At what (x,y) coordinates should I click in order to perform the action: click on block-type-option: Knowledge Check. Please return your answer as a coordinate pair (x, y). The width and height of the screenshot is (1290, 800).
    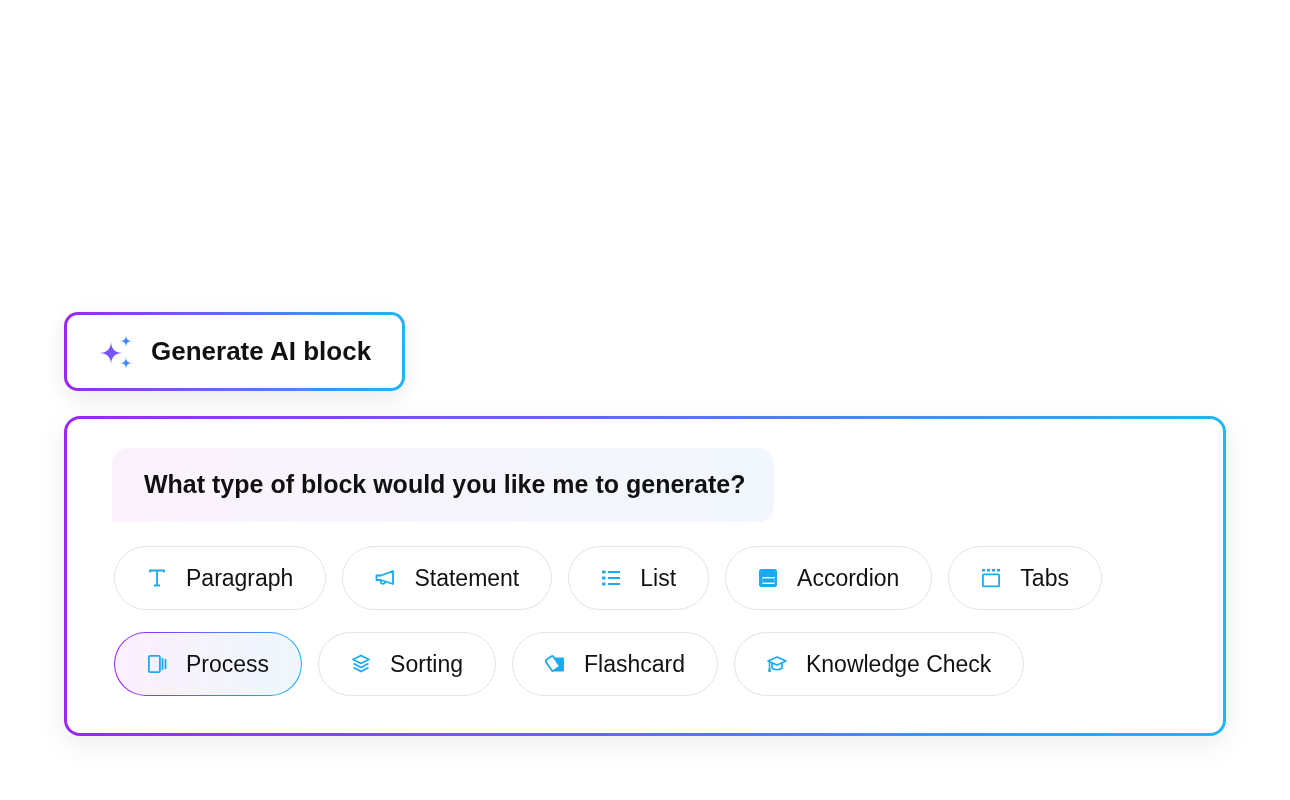
    Looking at the image, I should click on (879, 664).